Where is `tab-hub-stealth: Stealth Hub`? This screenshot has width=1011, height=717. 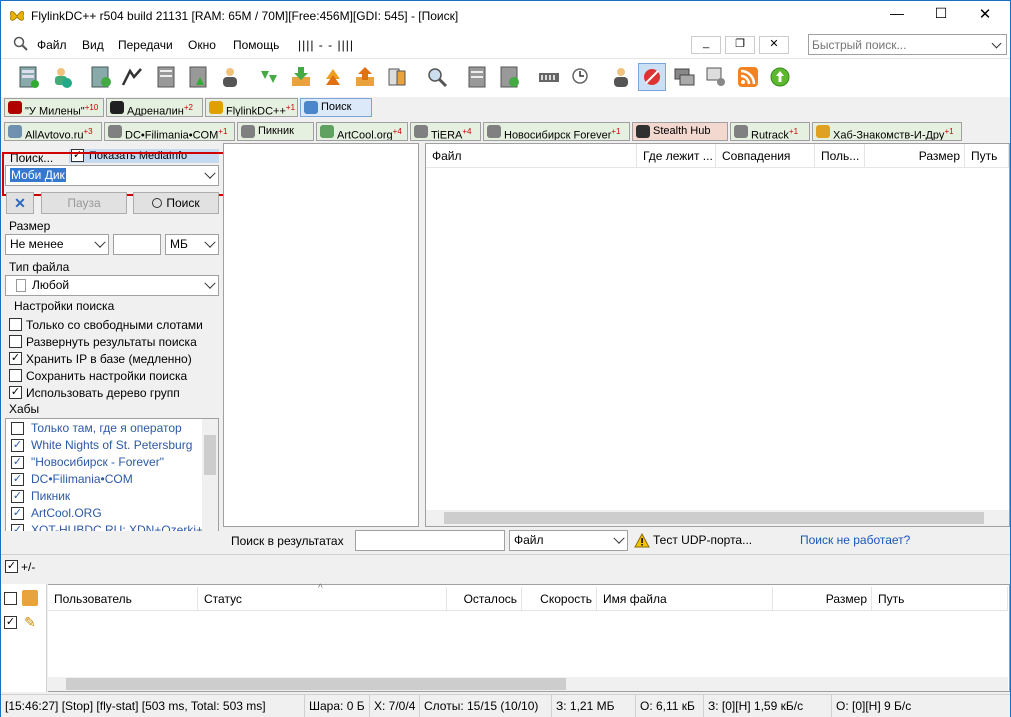 tab-hub-stealth: Stealth Hub is located at coordinates (680, 131).